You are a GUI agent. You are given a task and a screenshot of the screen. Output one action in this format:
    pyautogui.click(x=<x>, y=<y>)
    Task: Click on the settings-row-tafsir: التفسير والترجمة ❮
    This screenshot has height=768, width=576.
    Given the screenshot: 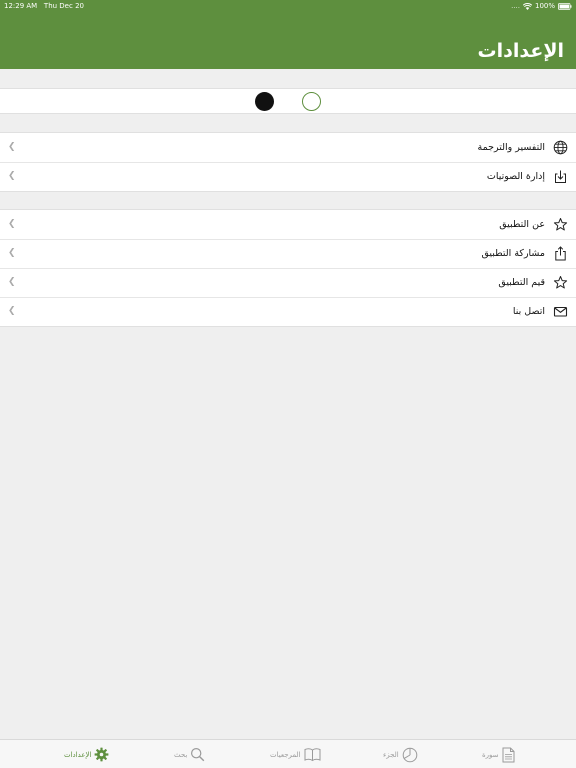 What is the action you would take?
    pyautogui.click(x=288, y=147)
    